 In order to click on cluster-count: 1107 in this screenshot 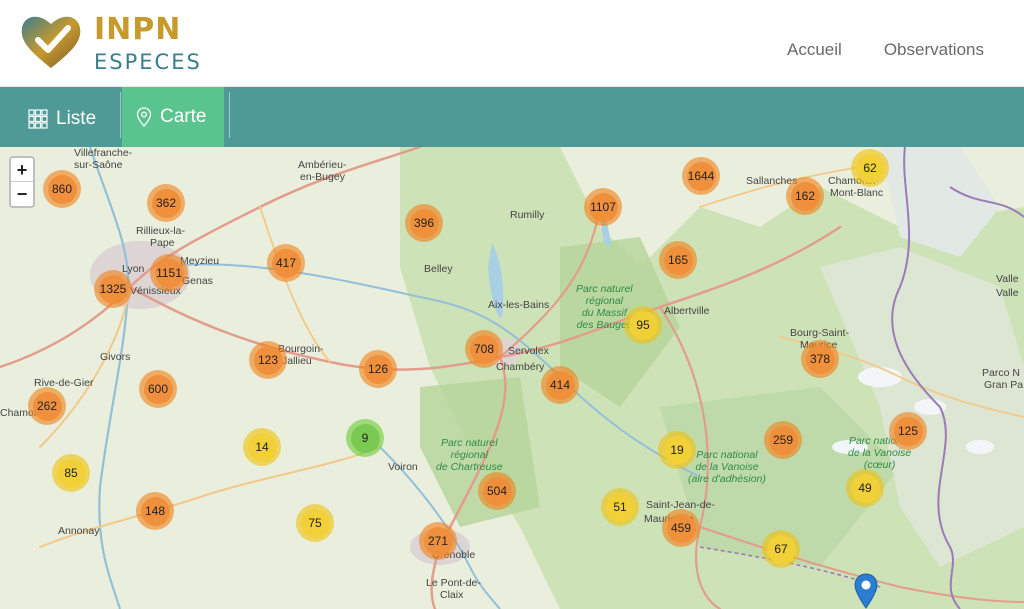, I will do `click(603, 207)`.